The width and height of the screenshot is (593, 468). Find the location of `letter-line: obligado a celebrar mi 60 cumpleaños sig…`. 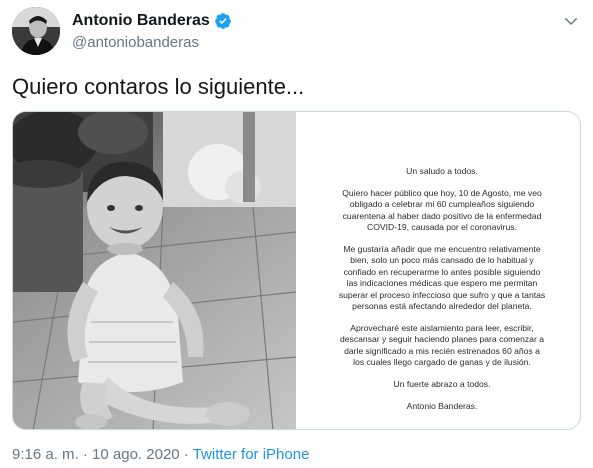

letter-line: obligado a celebrar mi 60 cumpleaños sig… is located at coordinates (442, 204).